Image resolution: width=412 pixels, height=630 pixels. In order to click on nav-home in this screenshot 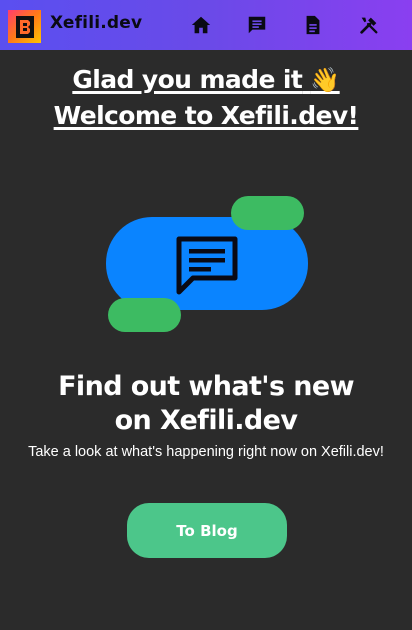, I will do `click(201, 25)`.